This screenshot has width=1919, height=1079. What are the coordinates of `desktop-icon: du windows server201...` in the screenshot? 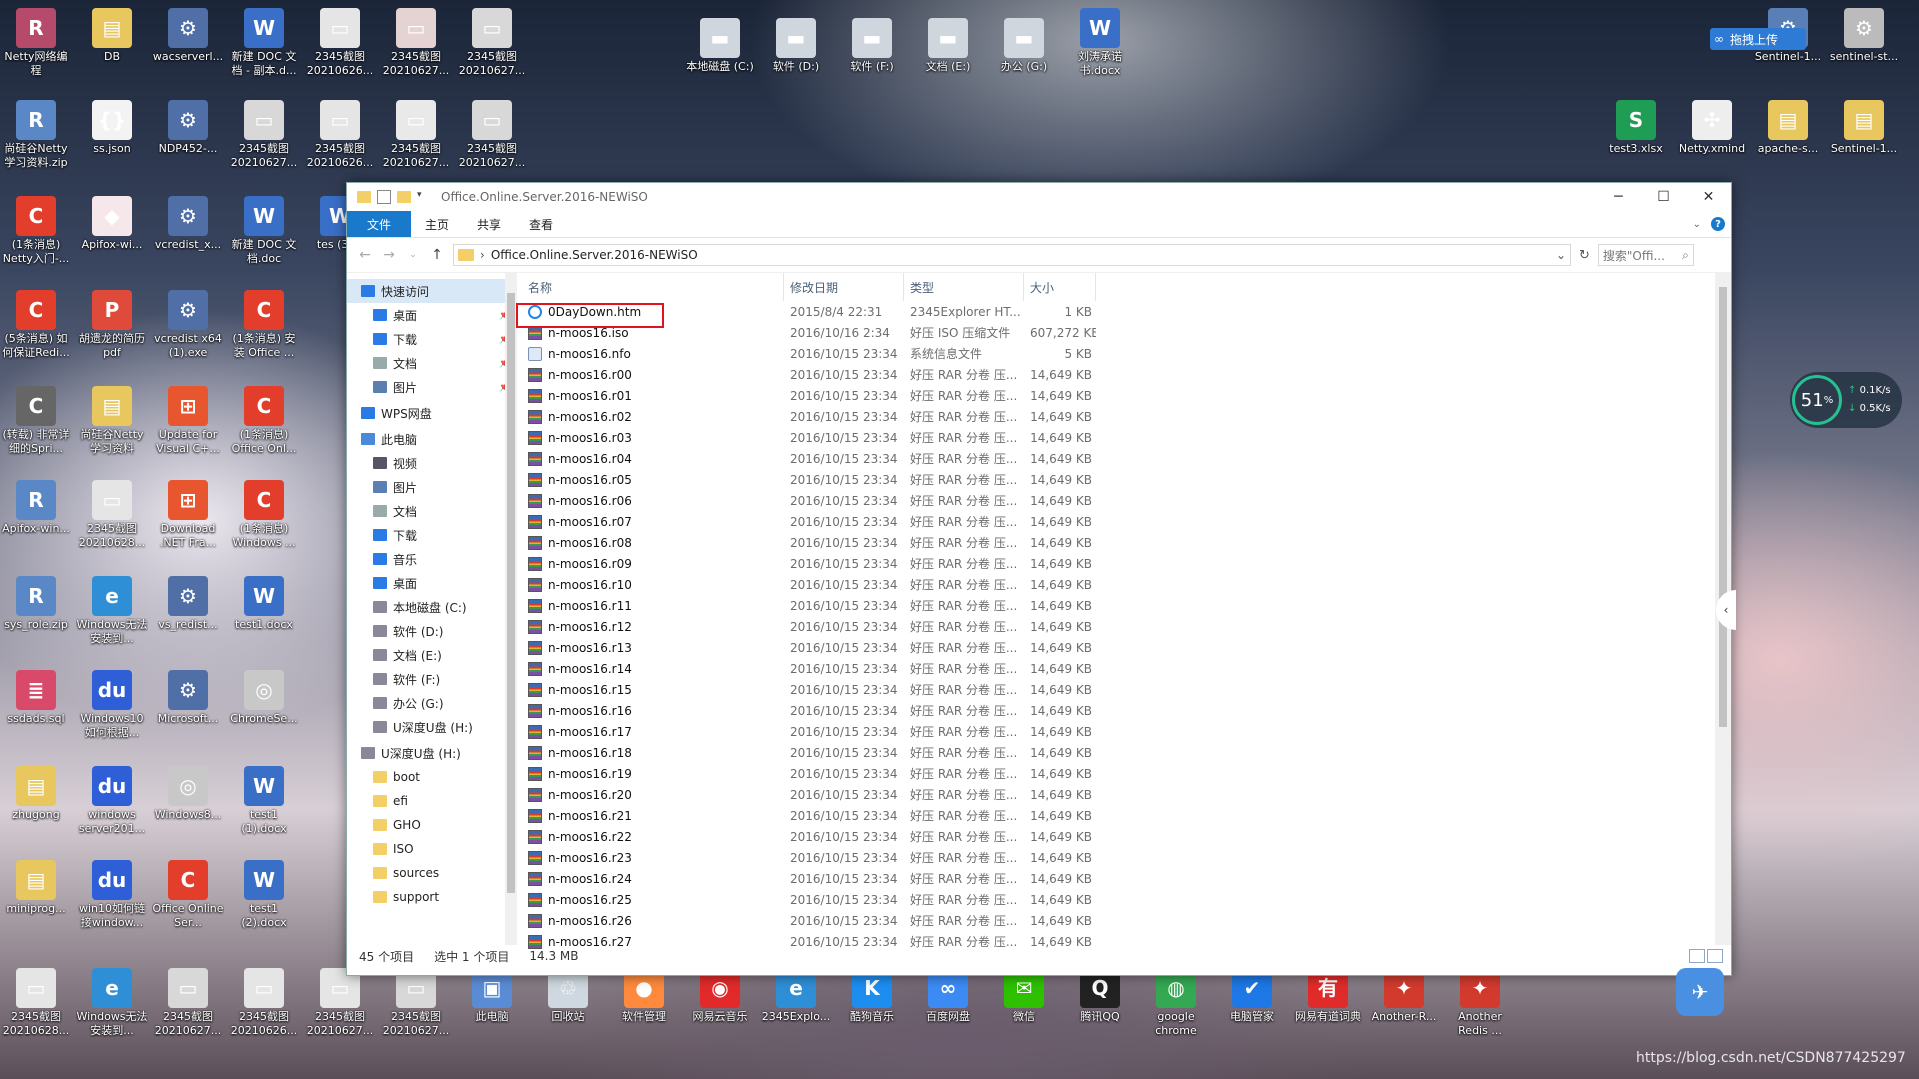 It's located at (112, 801).